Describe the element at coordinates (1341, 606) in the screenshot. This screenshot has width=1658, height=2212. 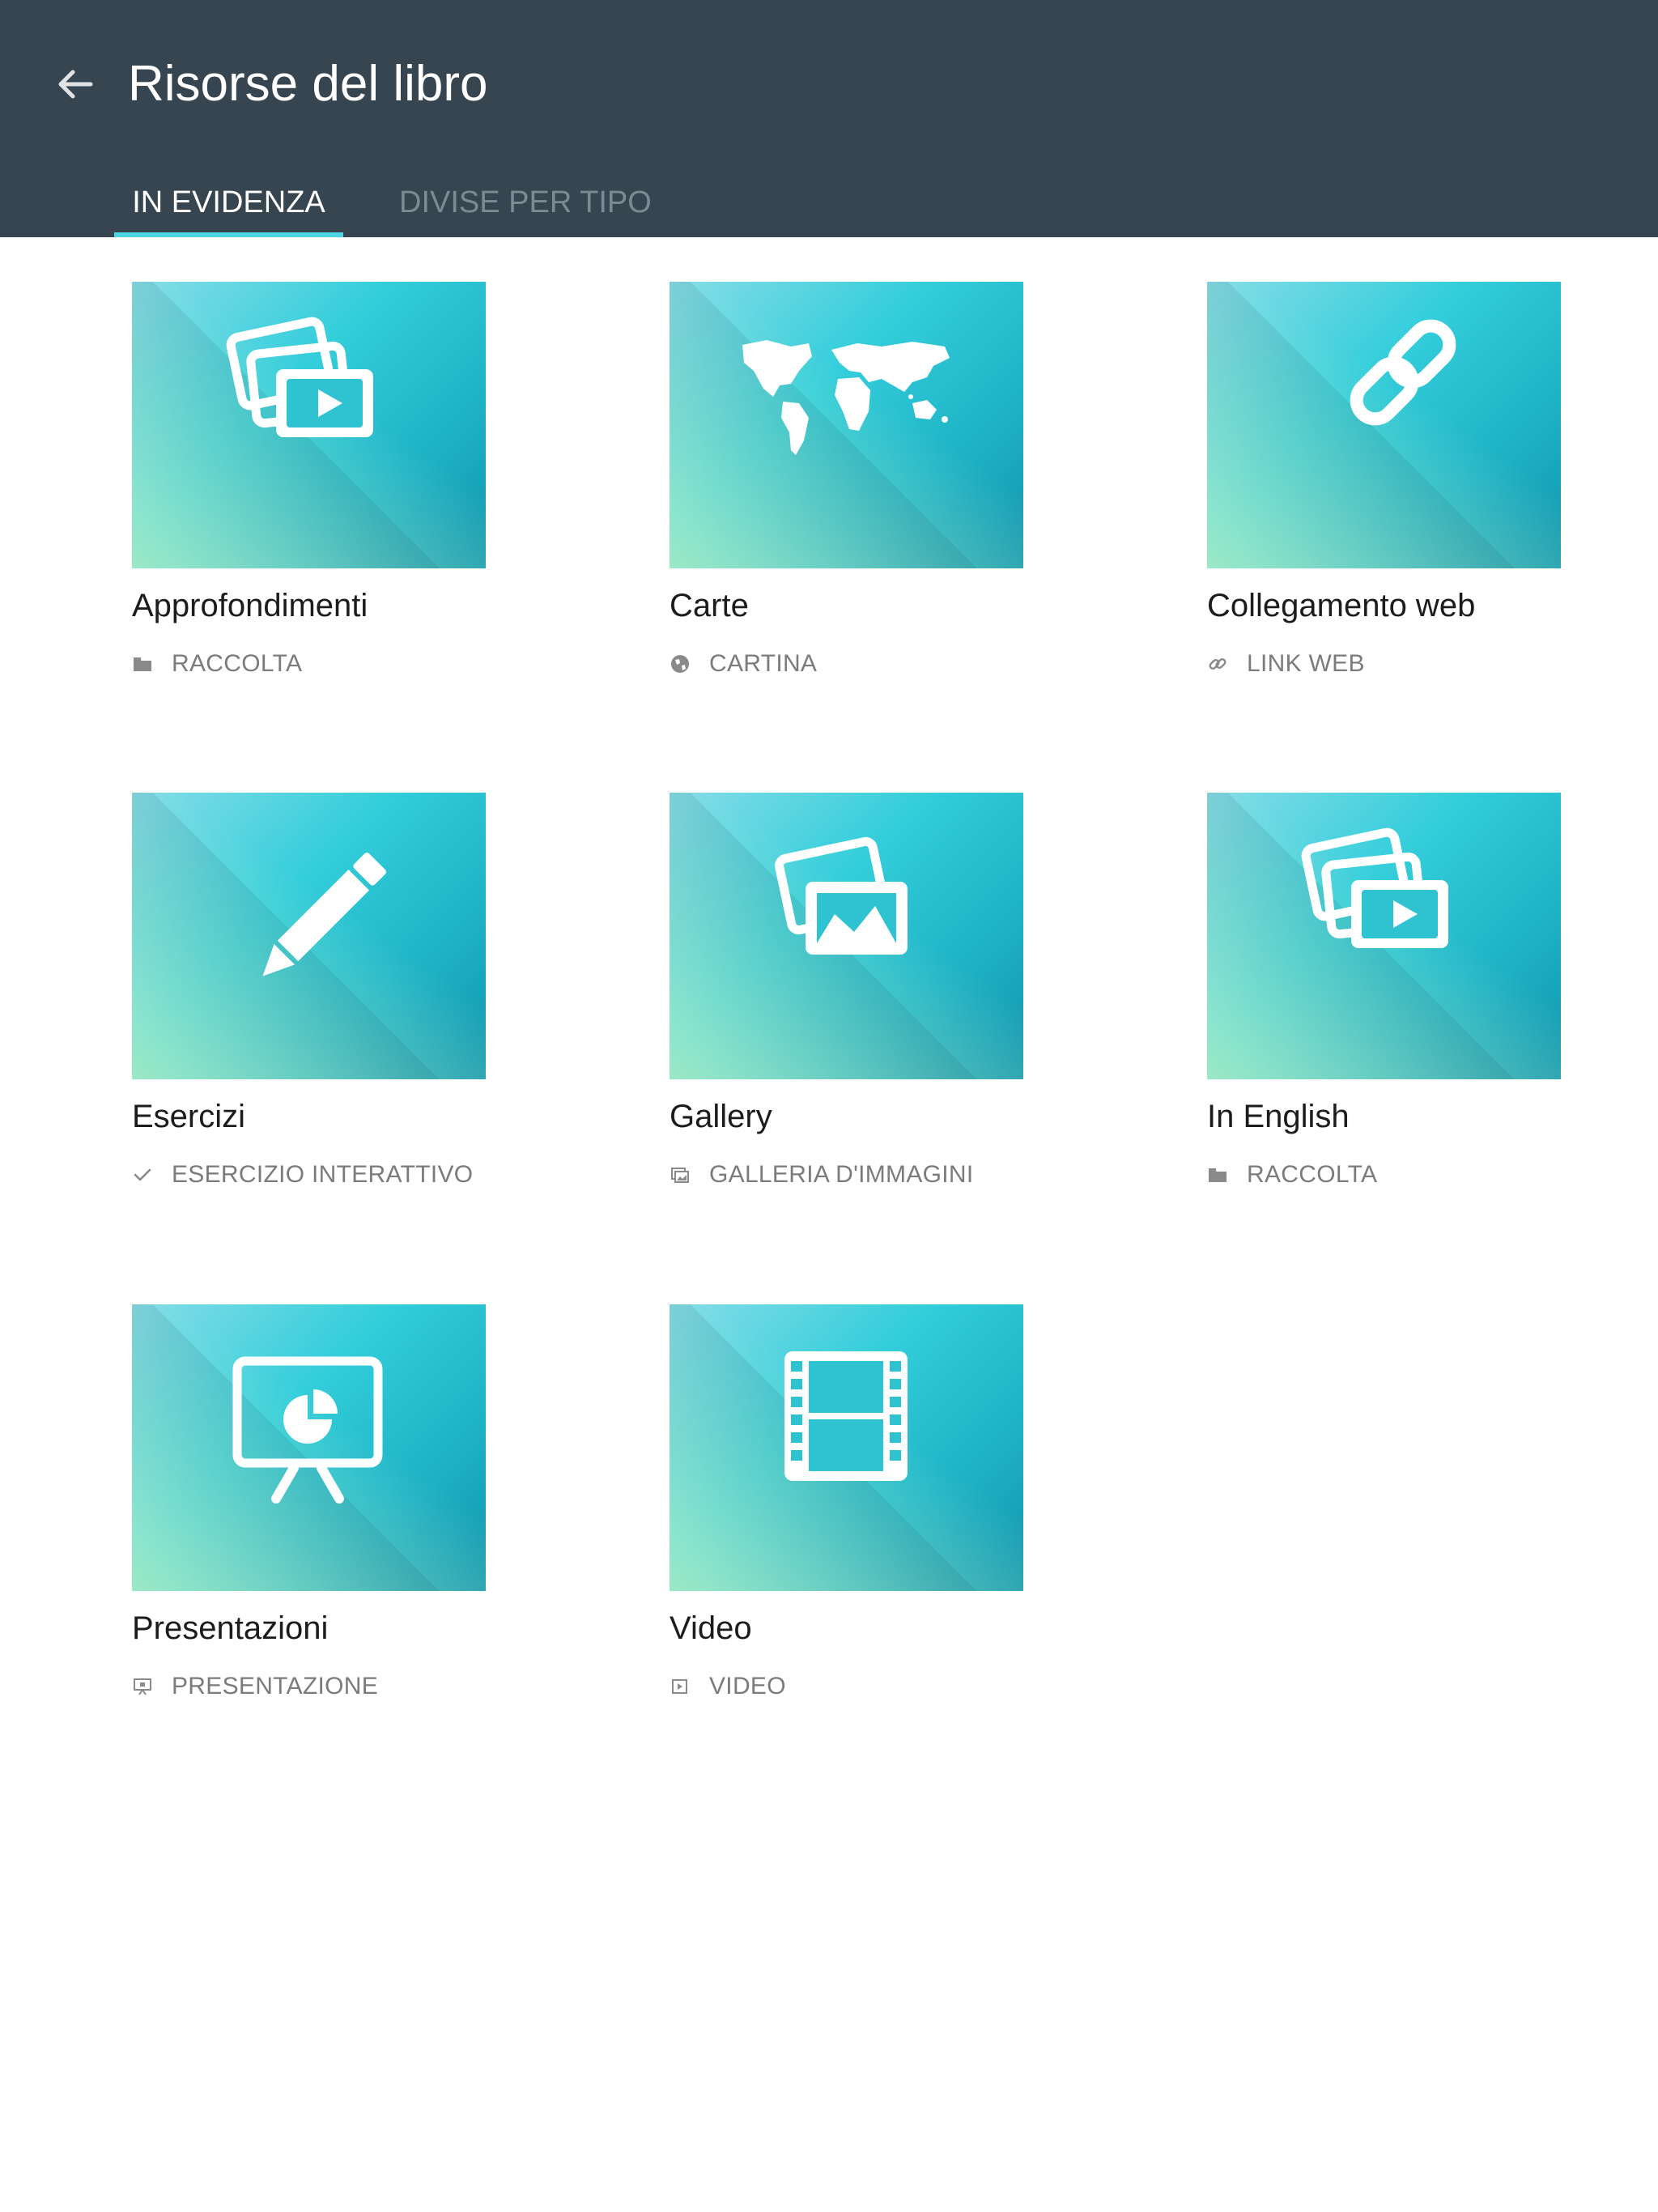
I see `card-title: Collegamento web` at that location.